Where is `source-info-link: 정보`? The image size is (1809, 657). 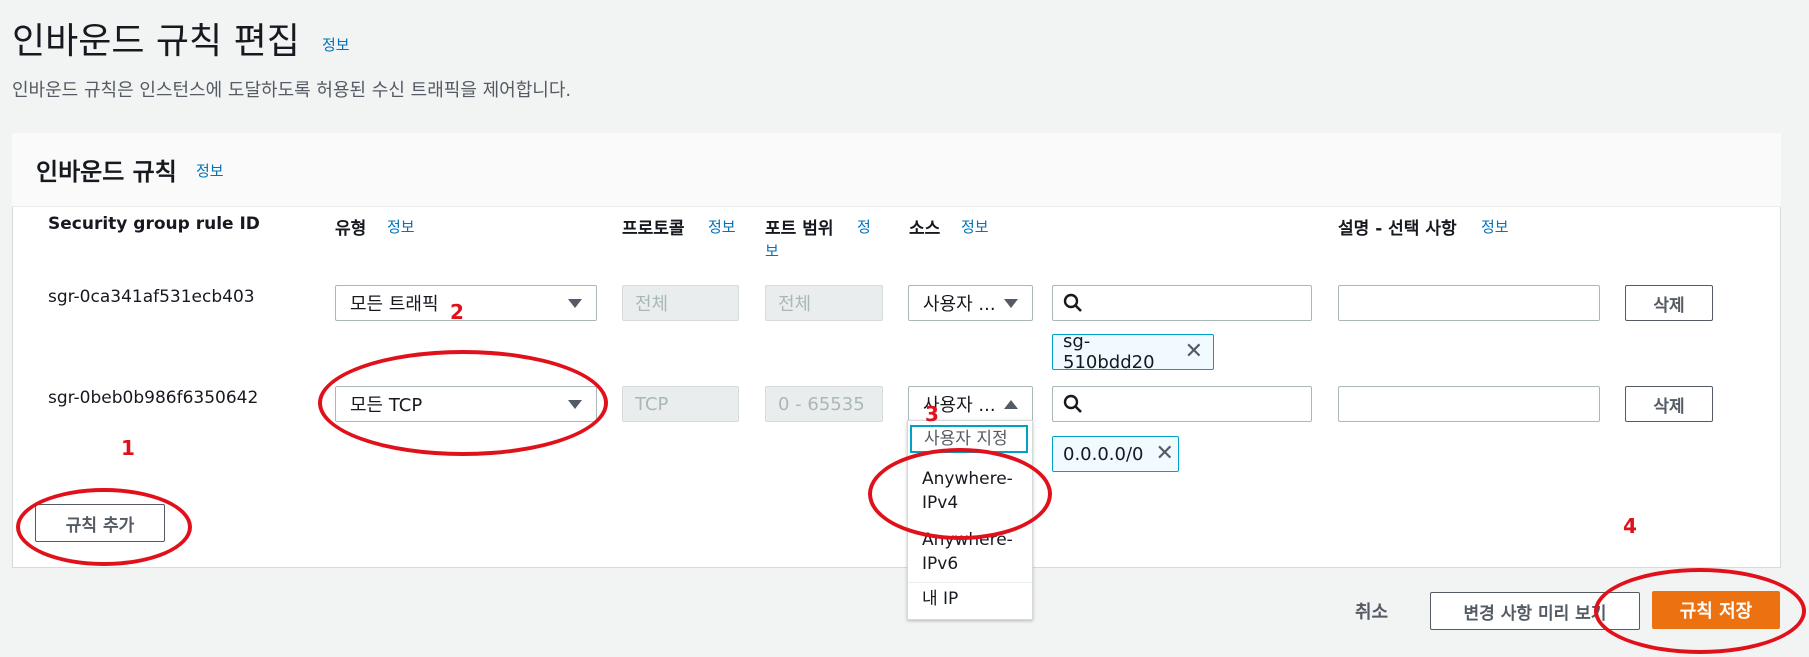 source-info-link: 정보 is located at coordinates (975, 226).